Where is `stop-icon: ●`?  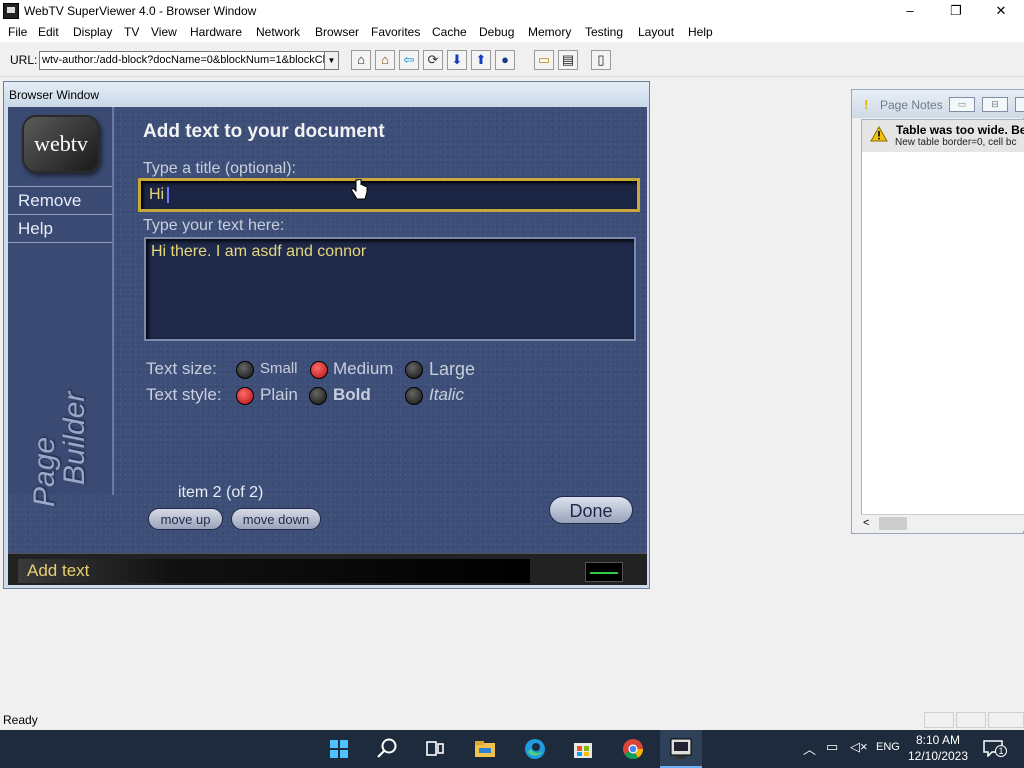 stop-icon: ● is located at coordinates (505, 59).